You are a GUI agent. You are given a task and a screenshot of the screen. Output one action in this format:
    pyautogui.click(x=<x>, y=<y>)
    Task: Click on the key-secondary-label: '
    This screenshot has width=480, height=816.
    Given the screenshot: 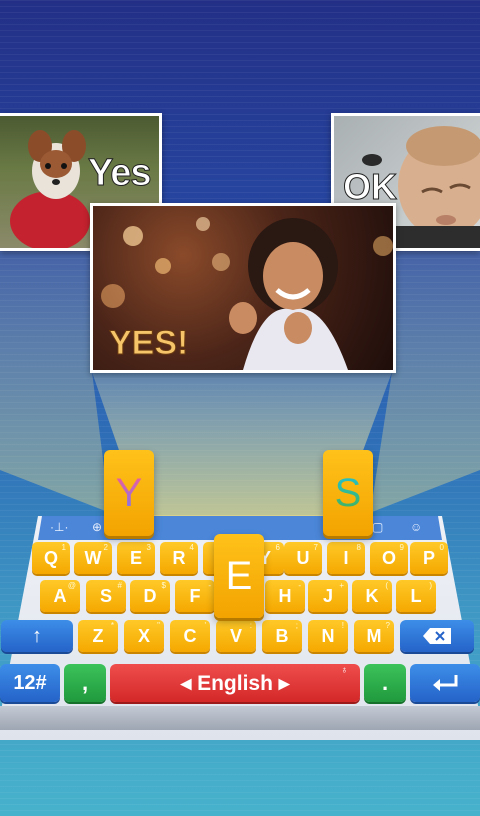 What is the action you would take?
    pyautogui.click(x=205, y=625)
    